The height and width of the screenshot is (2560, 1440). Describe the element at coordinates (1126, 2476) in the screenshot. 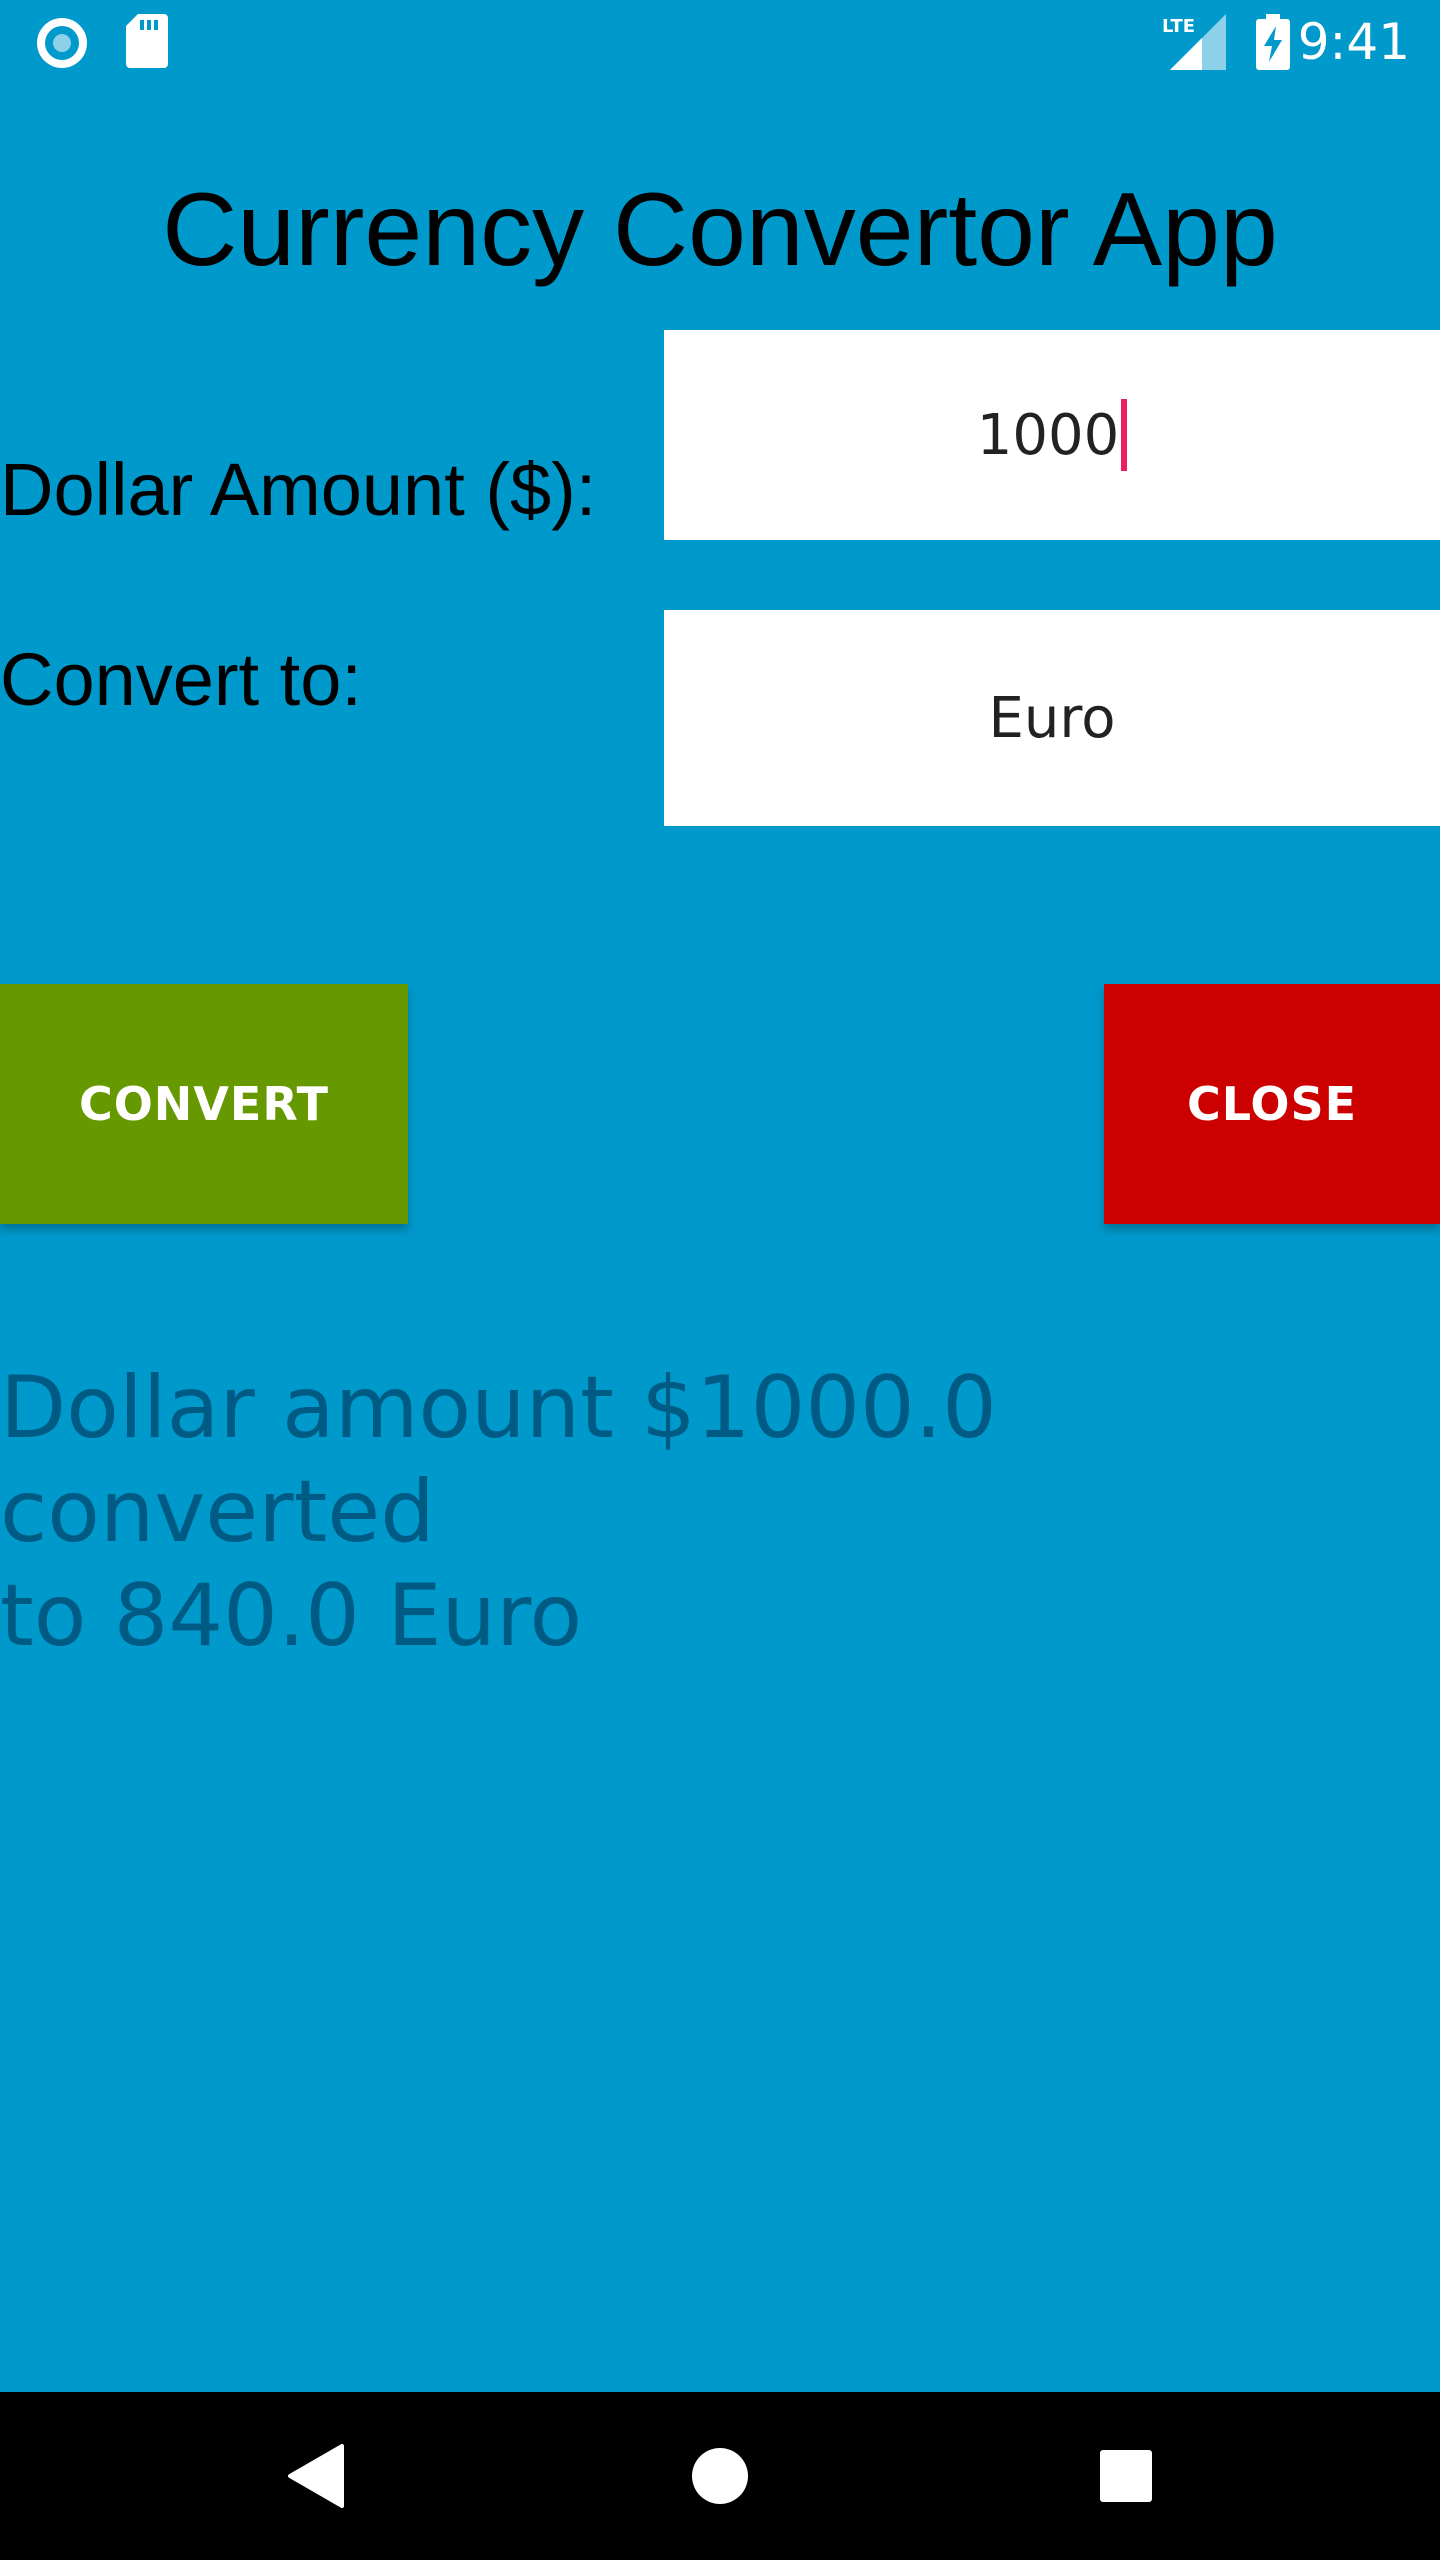

I see `recents-icon` at that location.